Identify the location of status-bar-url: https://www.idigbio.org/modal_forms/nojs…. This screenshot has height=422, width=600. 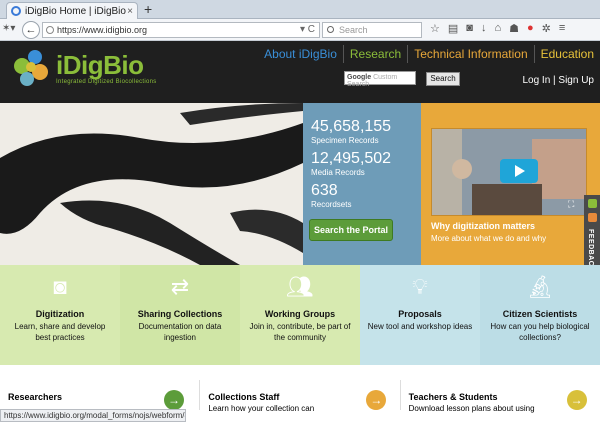
(93, 415).